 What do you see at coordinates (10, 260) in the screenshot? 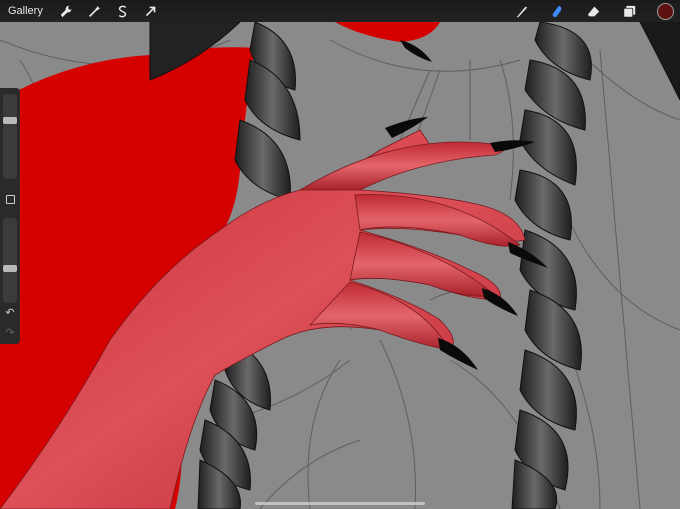
I see `opacity-slider` at bounding box center [10, 260].